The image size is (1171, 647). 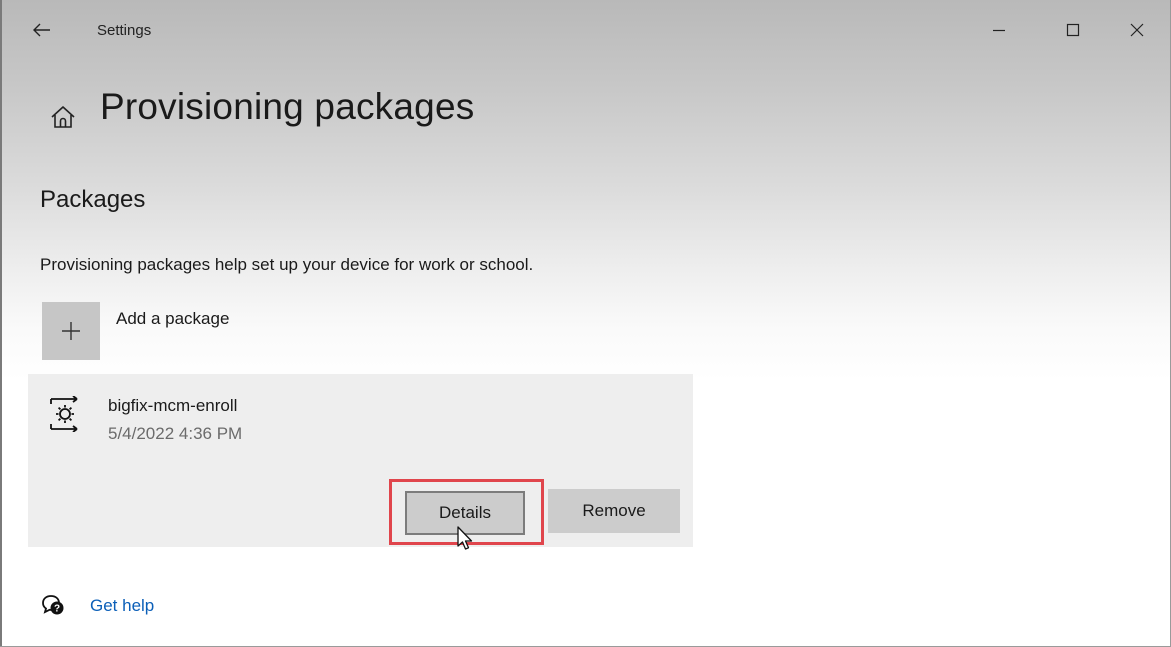 What do you see at coordinates (172, 331) in the screenshot?
I see `add-package-button: Add a package` at bounding box center [172, 331].